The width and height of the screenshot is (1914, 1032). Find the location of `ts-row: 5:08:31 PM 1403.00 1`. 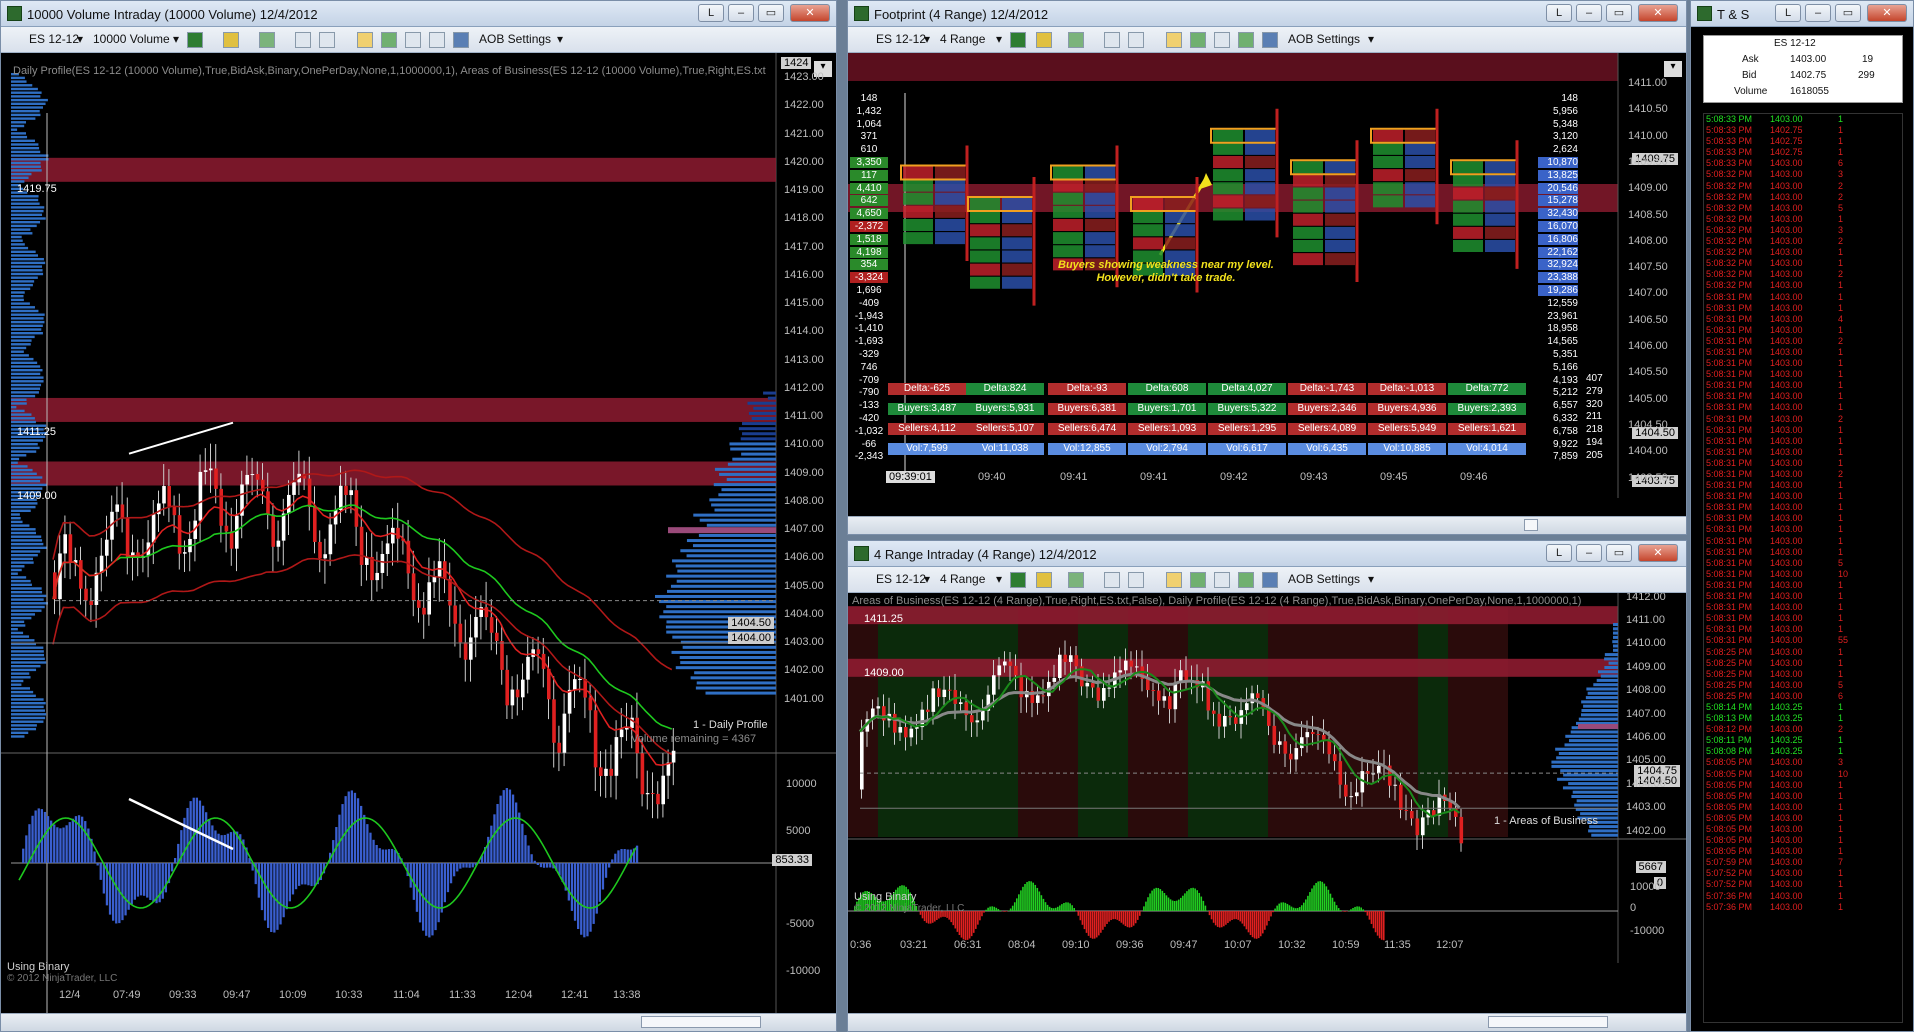

ts-row: 5:08:31 PM 1403.00 1 is located at coordinates (1803, 452).